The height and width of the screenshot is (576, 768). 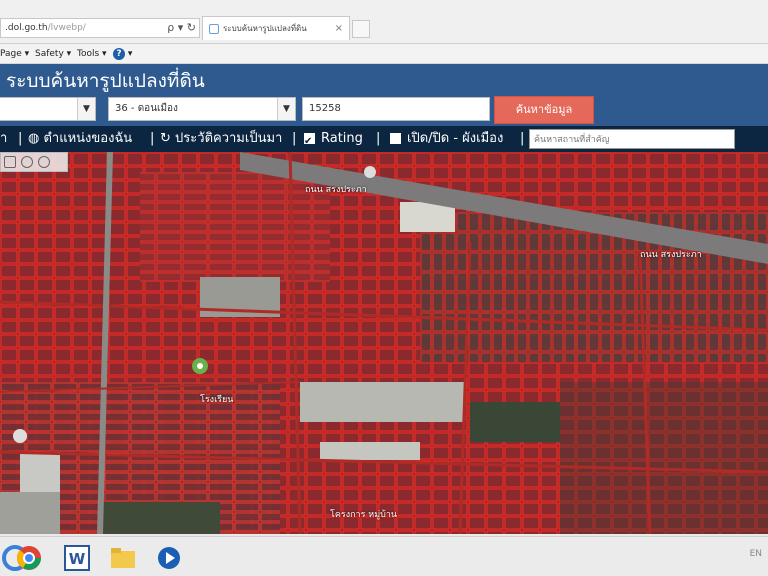 I want to click on app-header: ระบบค้นหารูปแปลงที่ดิน, so click(x=384, y=79).